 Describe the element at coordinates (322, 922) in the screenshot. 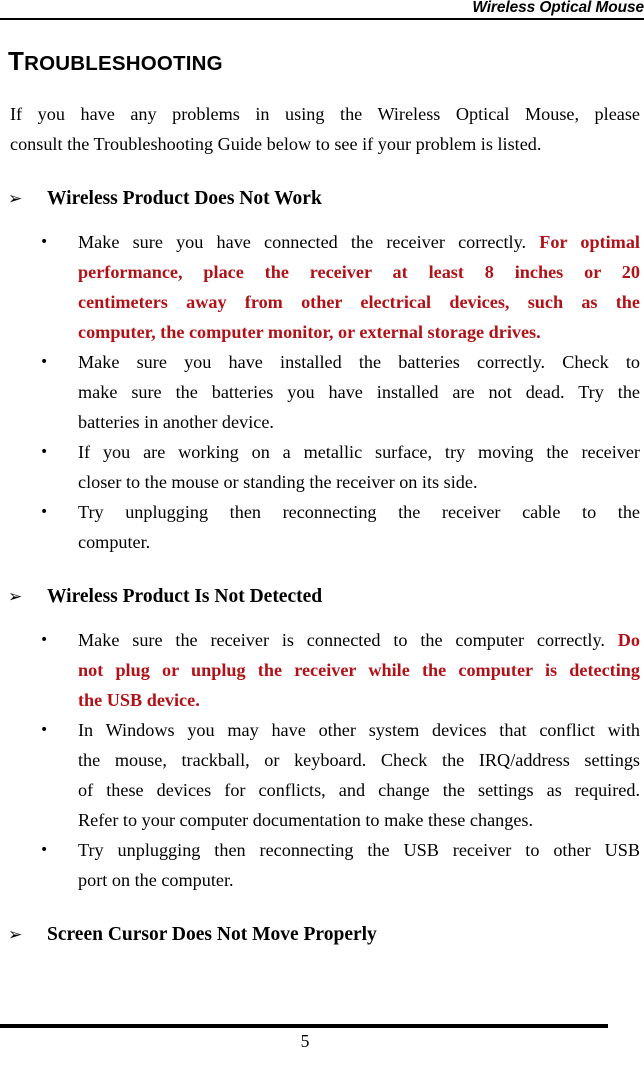

I see `section-heading: ➢ Screen Cursor Does Not Move Properly` at that location.